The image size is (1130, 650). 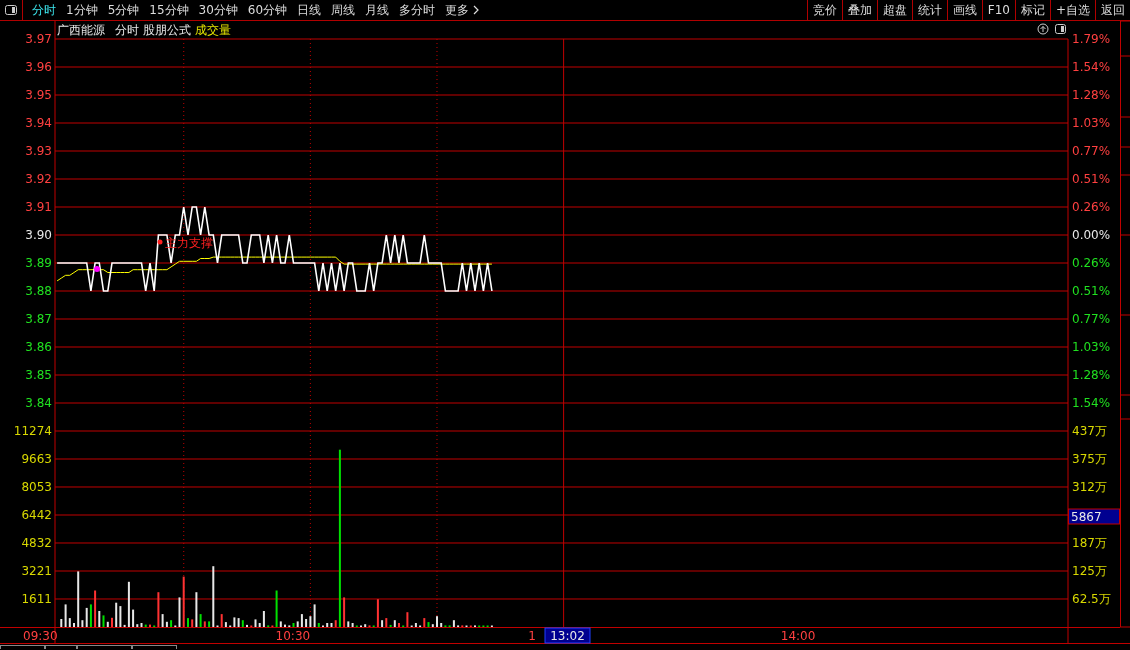 What do you see at coordinates (267, 10) in the screenshot?
I see `period-tab: 60分钟` at bounding box center [267, 10].